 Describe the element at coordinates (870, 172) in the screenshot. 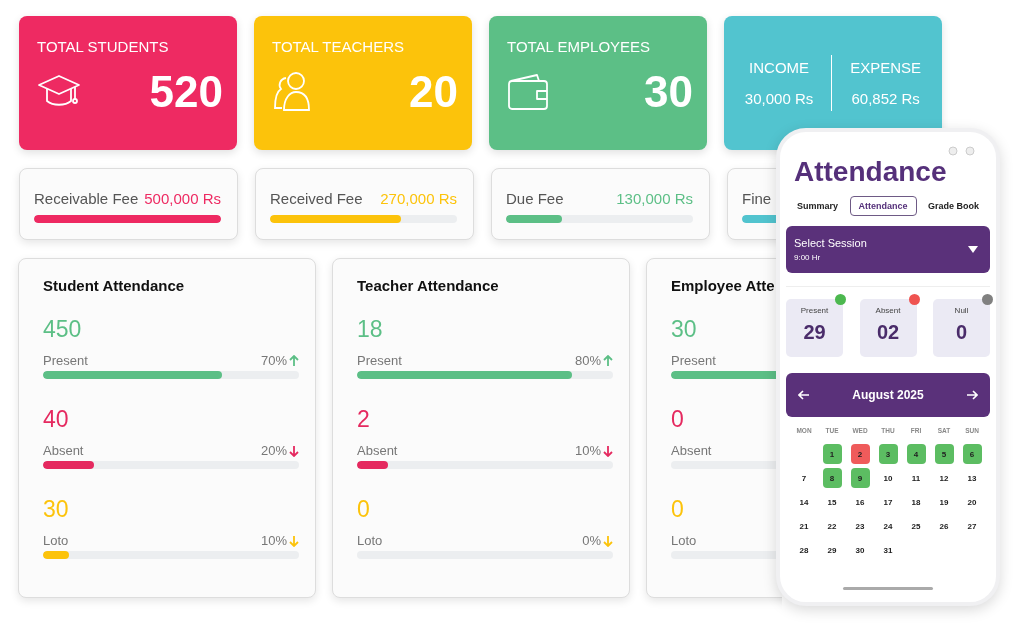

I see `screen-title: Attendance` at that location.